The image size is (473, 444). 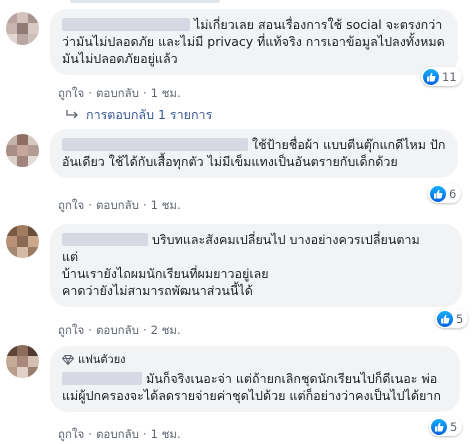 I want to click on reaction-count: 6, so click(x=445, y=193).